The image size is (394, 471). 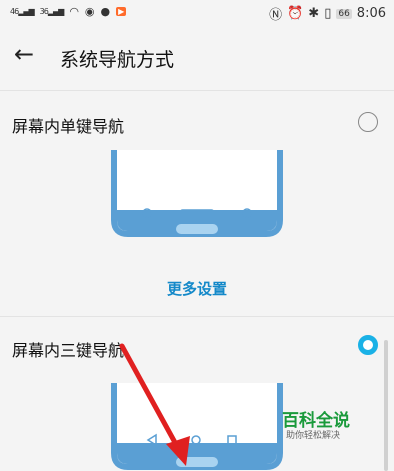 What do you see at coordinates (154, 404) in the screenshot?
I see `red-arrow-icon` at bounding box center [154, 404].